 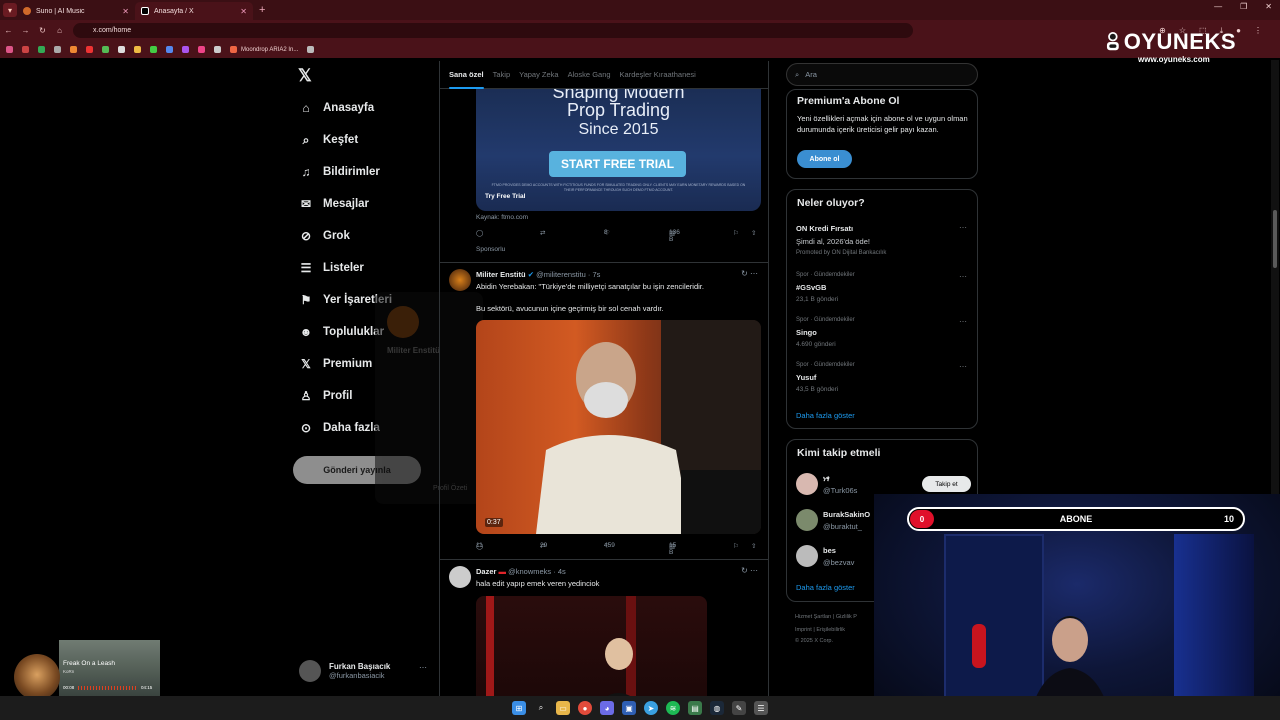 What do you see at coordinates (824, 159) in the screenshot?
I see `subscribe-button: Abone ol` at bounding box center [824, 159].